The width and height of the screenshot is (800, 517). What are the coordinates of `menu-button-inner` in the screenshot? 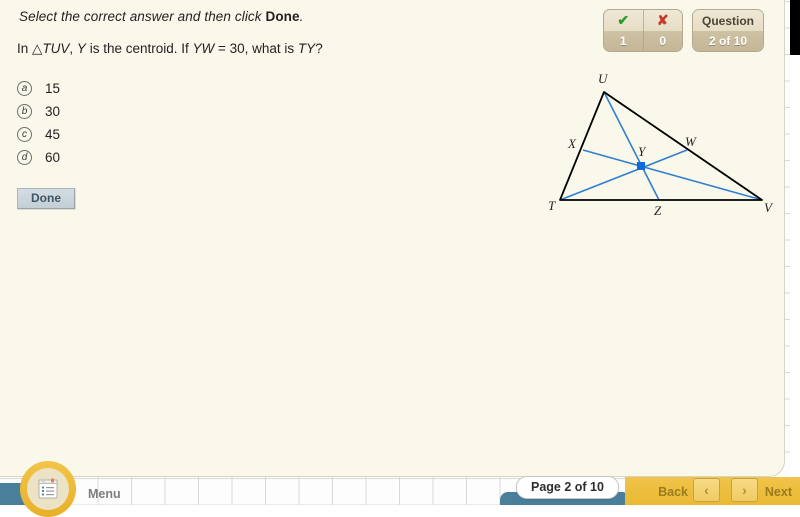 It's located at (48, 489).